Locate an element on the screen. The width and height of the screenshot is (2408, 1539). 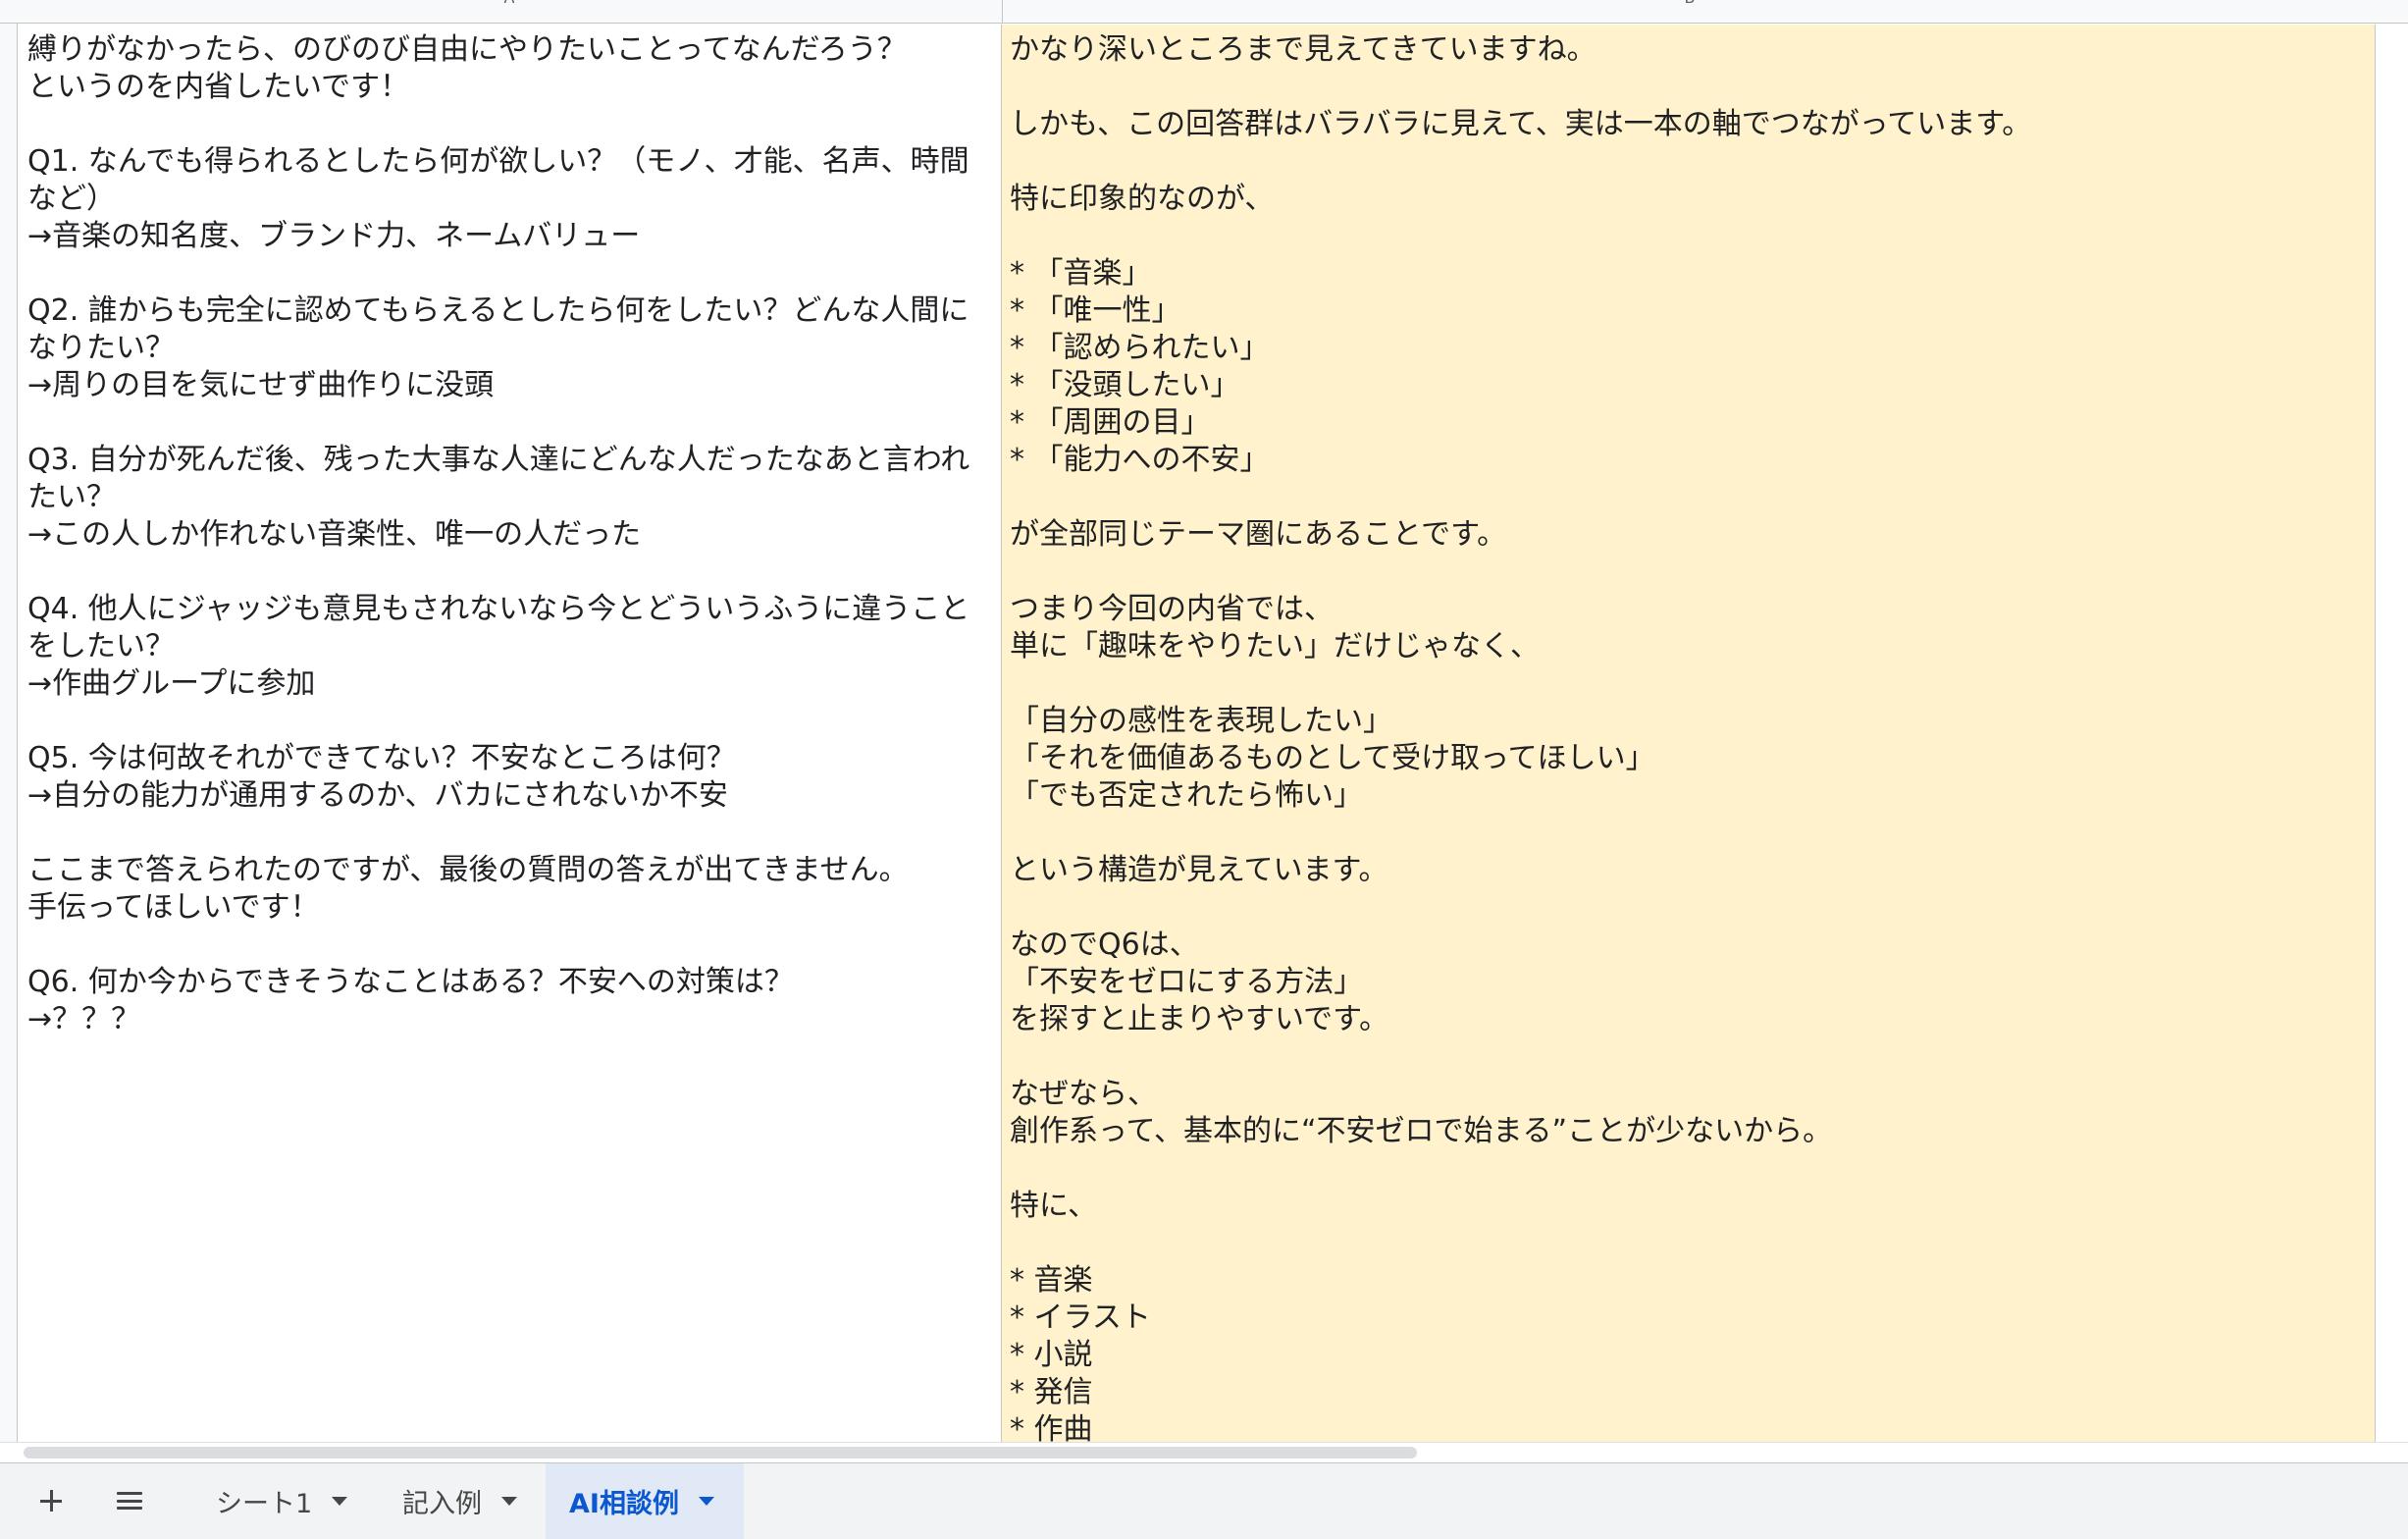
sheet-tab-label: AI相談例 is located at coordinates (624, 1504).